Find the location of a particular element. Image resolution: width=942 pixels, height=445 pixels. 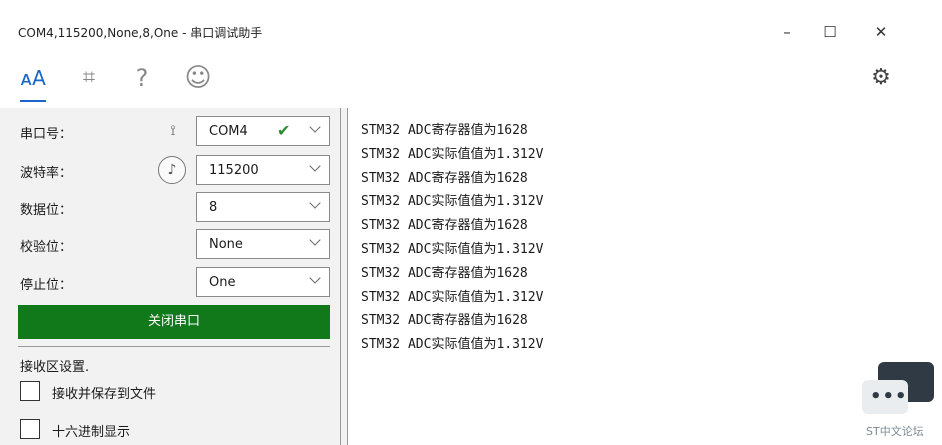

maximize-button: ☐ is located at coordinates (830, 32).